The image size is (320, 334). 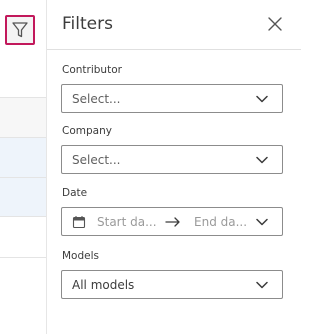 I want to click on close-icon, so click(x=275, y=24).